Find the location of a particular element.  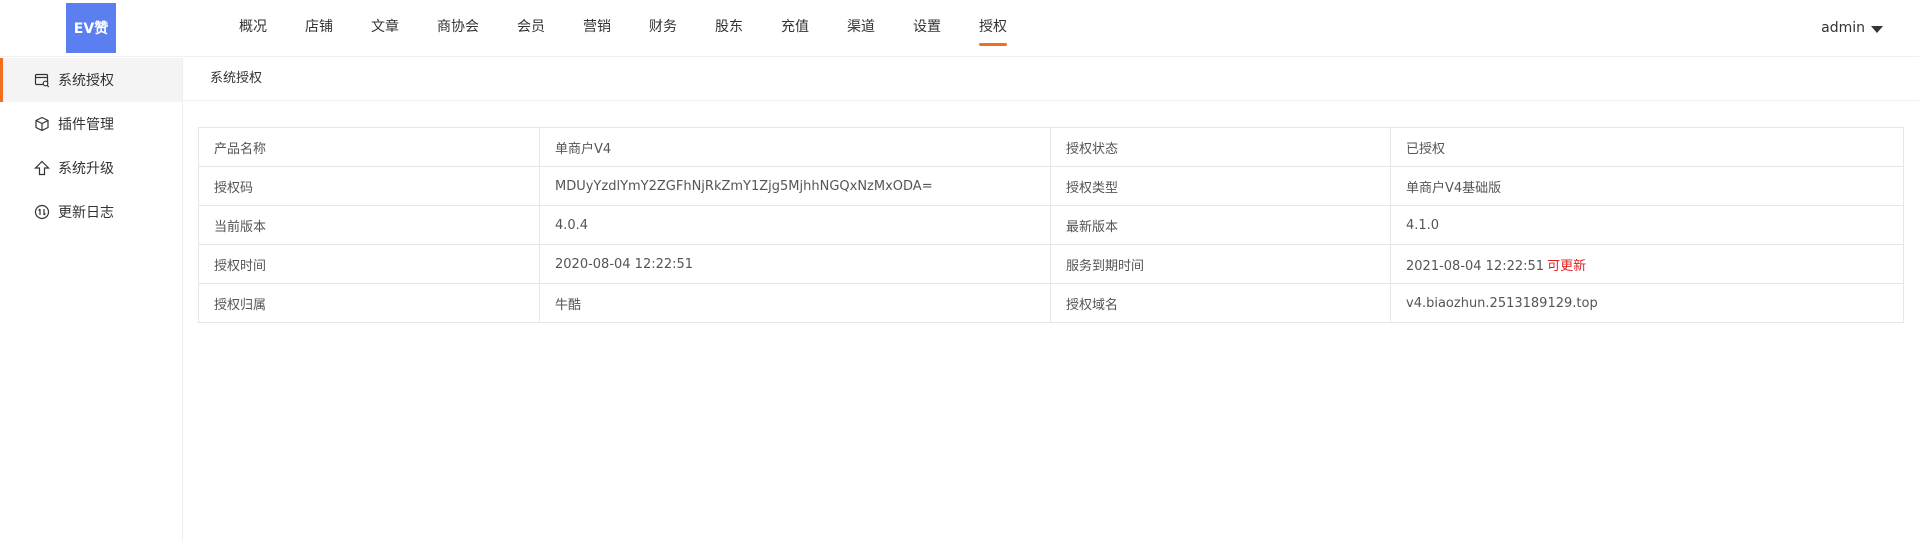

breadcrumb: 系统授权 is located at coordinates (1051, 79).